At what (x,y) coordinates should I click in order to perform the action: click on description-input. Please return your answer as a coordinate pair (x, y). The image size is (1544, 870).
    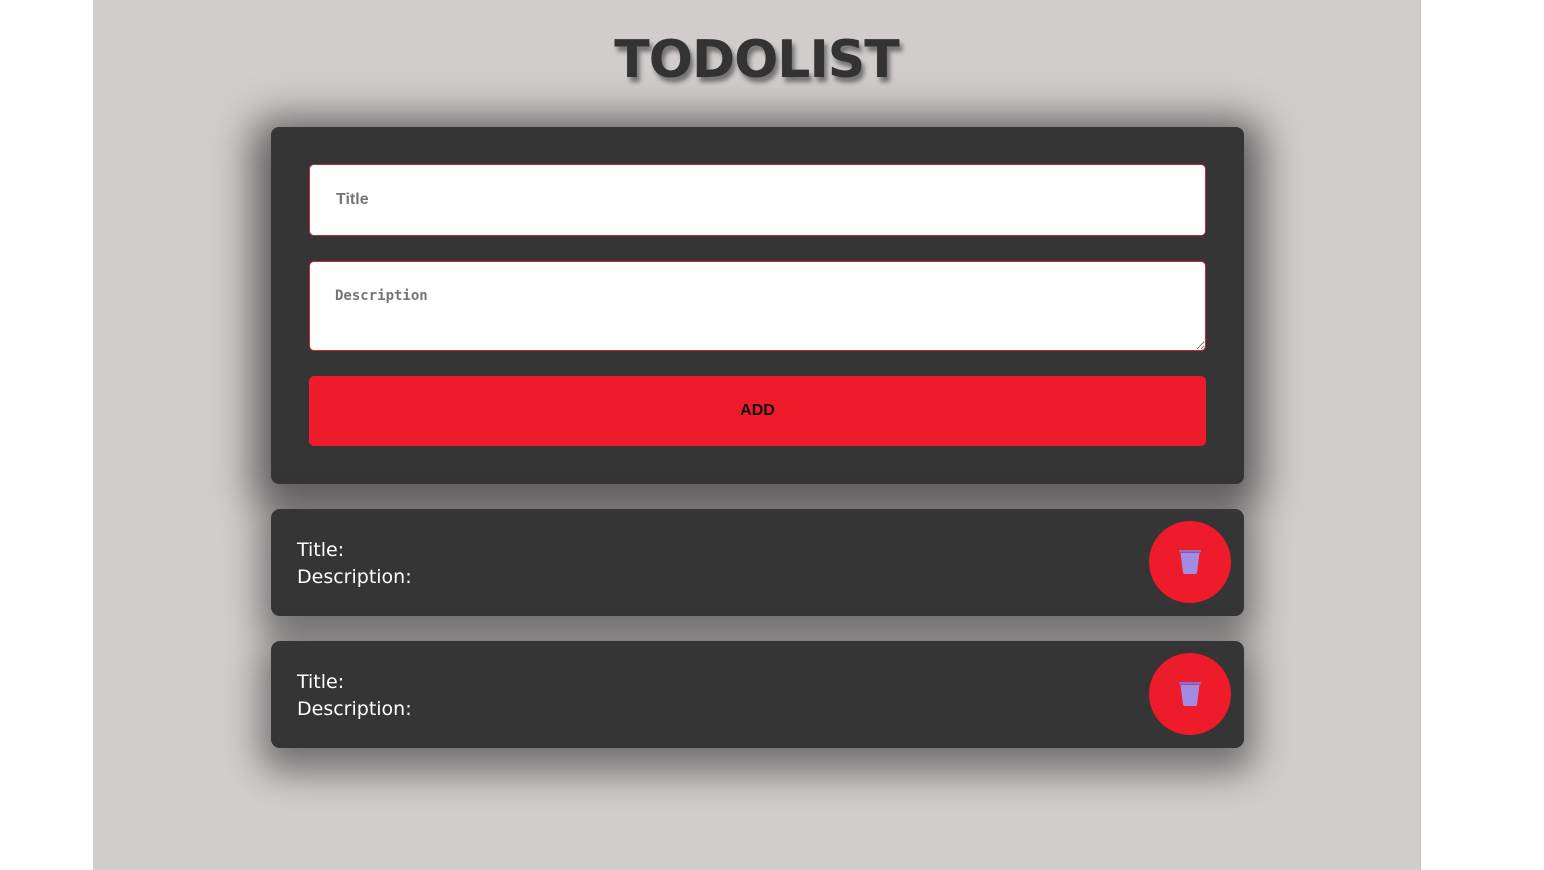
    Looking at the image, I should click on (757, 306).